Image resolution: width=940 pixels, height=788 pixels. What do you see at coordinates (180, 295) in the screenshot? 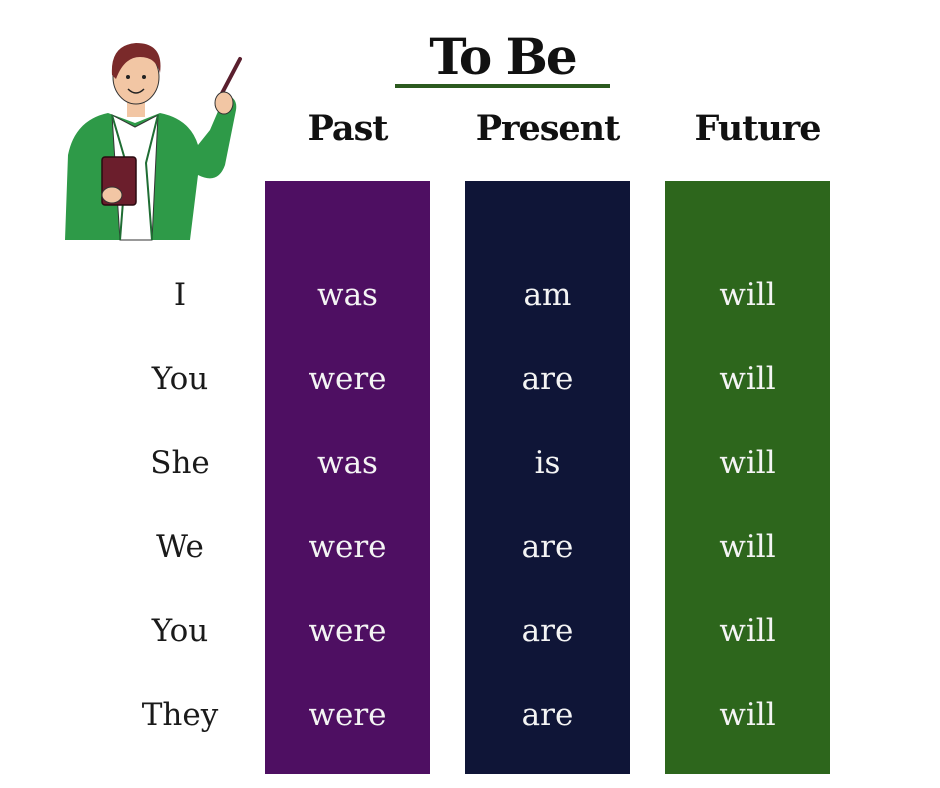
I see `pronoun-label: I` at bounding box center [180, 295].